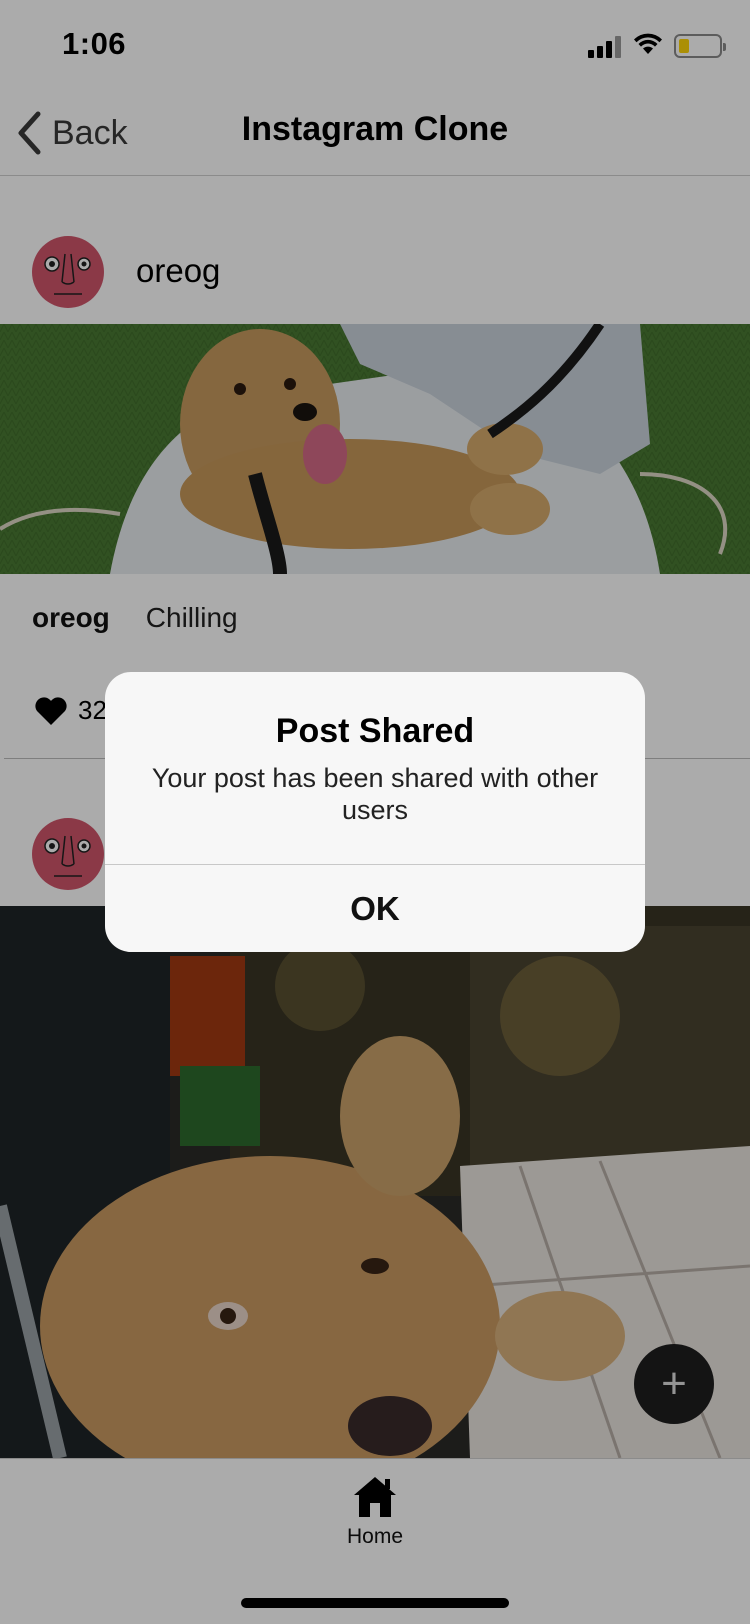 This screenshot has width=750, height=1624. Describe the element at coordinates (375, 731) in the screenshot. I see `alert-title: Post Shared` at that location.